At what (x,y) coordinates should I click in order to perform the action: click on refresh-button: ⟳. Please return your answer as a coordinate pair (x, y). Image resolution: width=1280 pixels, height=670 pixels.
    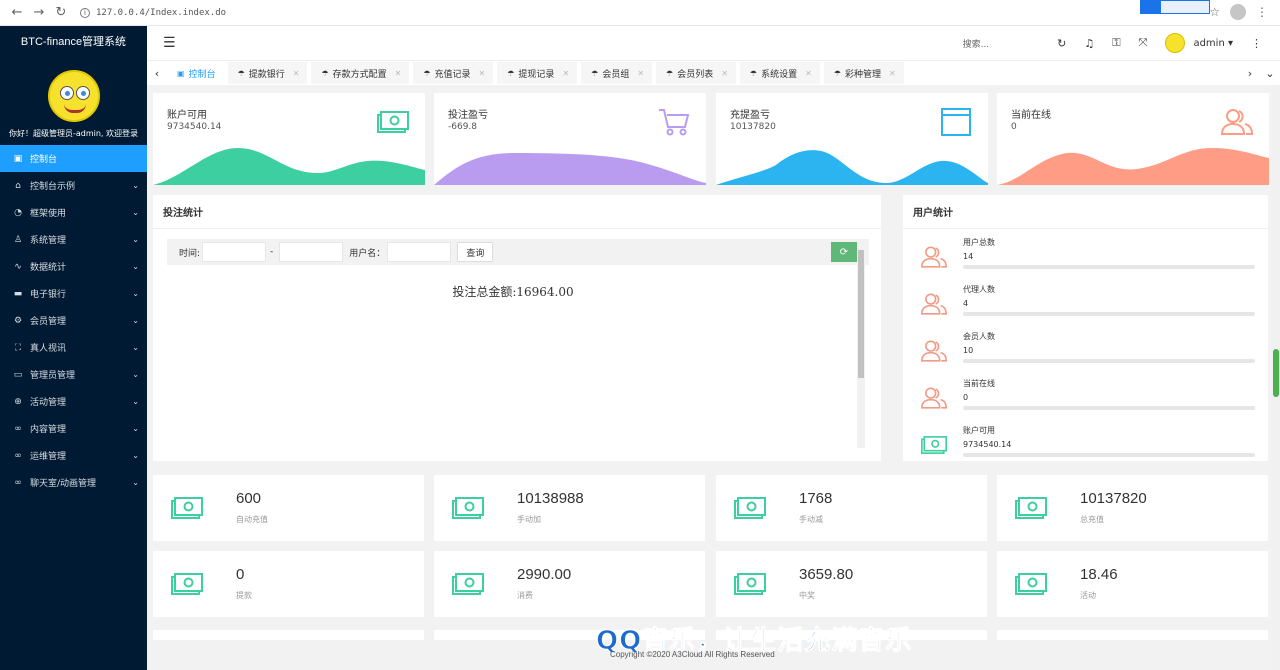
    Looking at the image, I should click on (844, 252).